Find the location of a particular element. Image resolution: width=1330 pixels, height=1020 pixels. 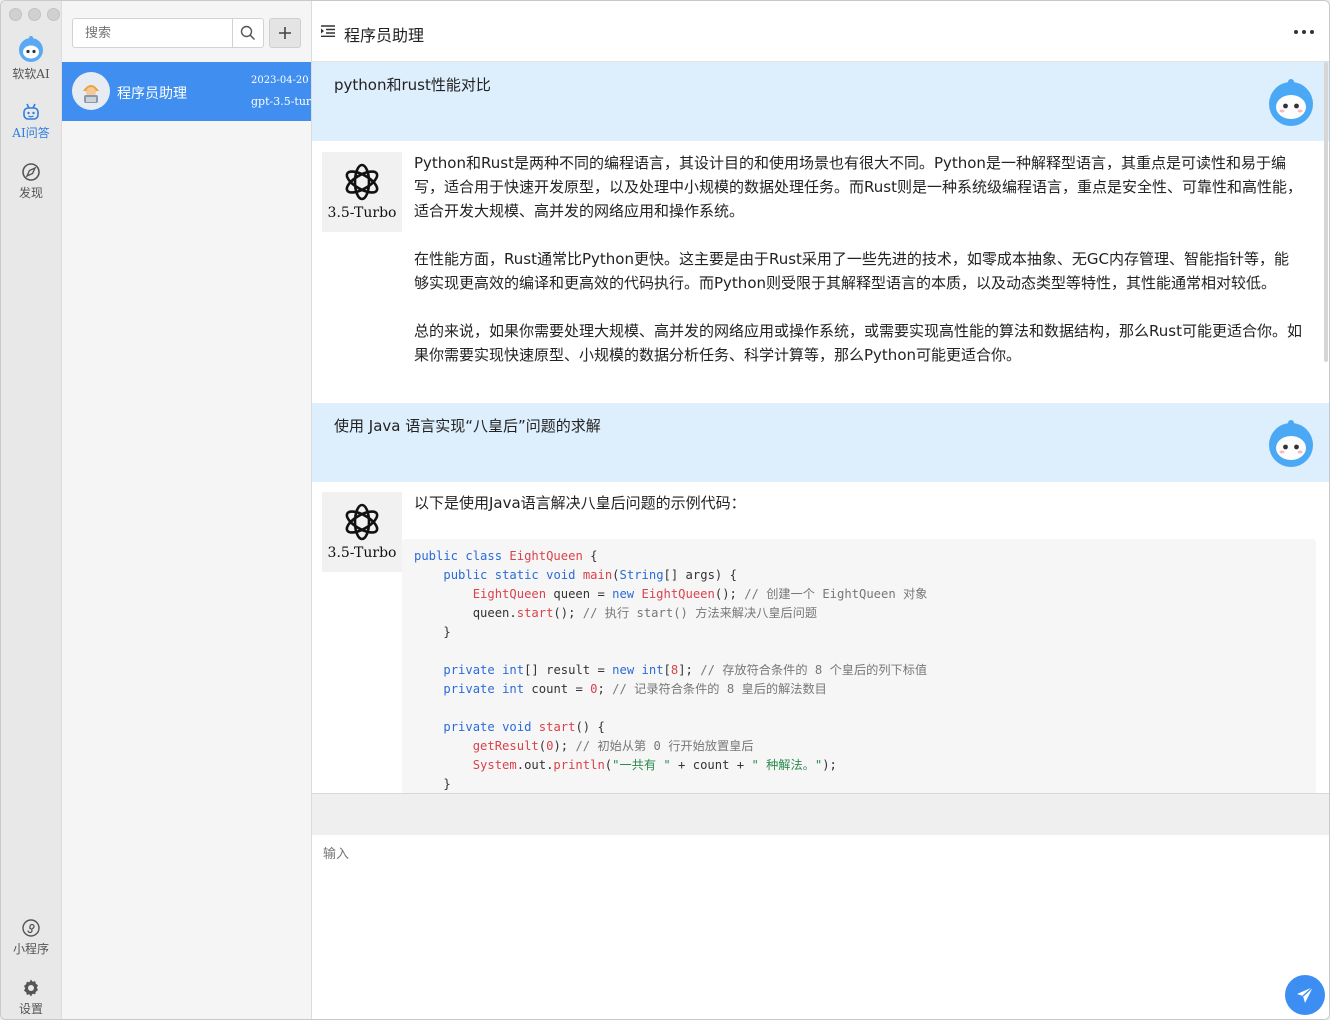

composer is located at coordinates (820, 927).